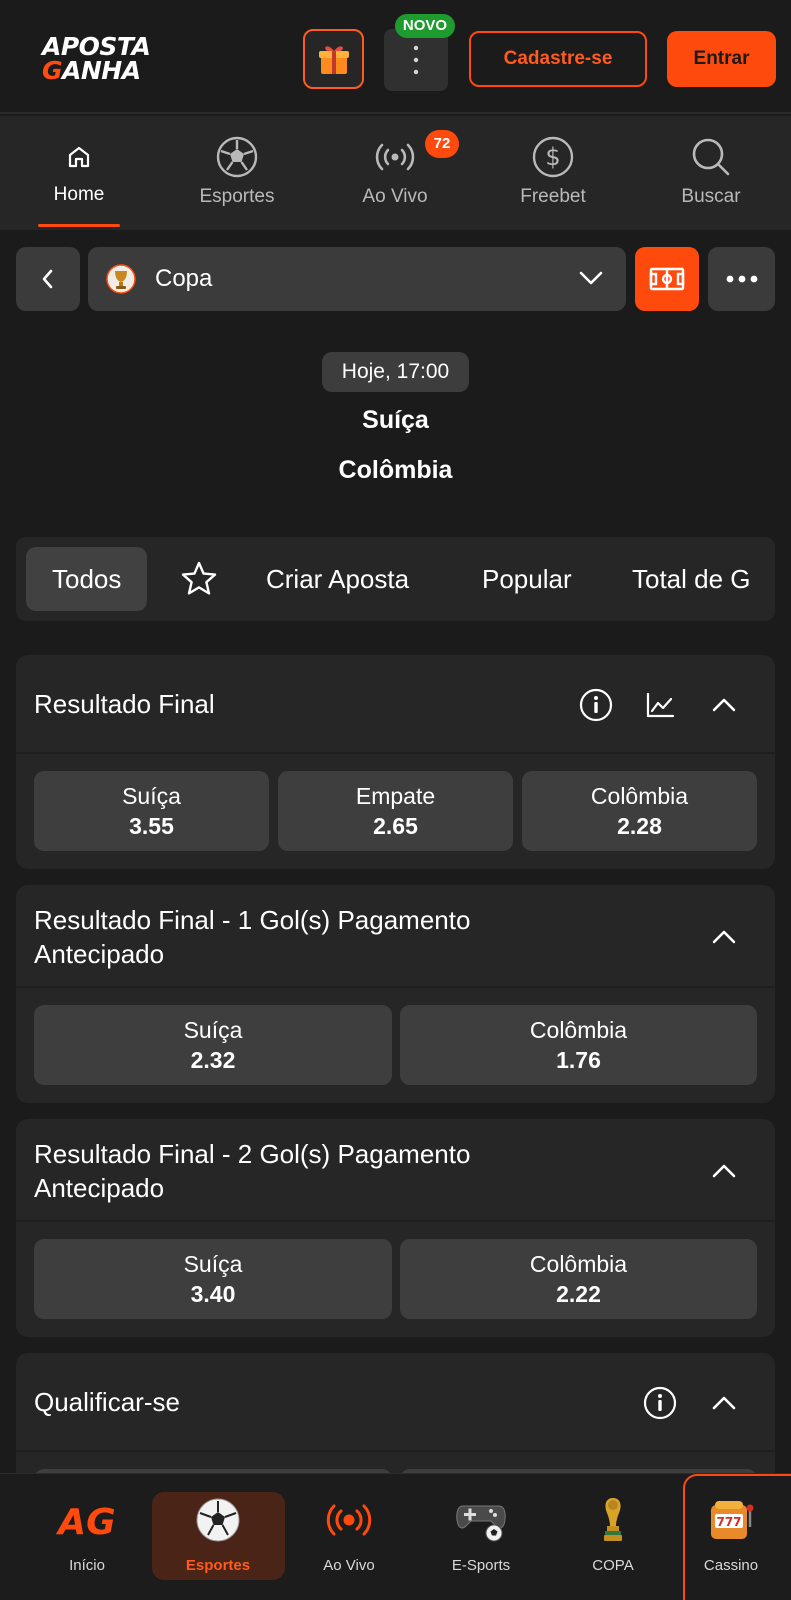 The width and height of the screenshot is (791, 1600). What do you see at coordinates (481, 1523) in the screenshot?
I see `gamepad-icon` at bounding box center [481, 1523].